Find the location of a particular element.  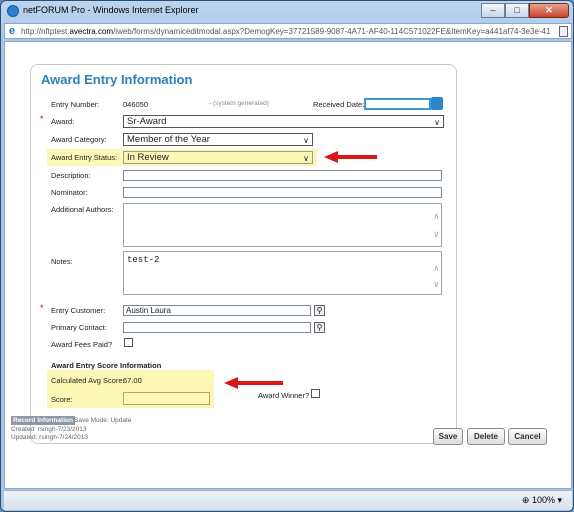

award-winner-checkbox is located at coordinates (315, 393).